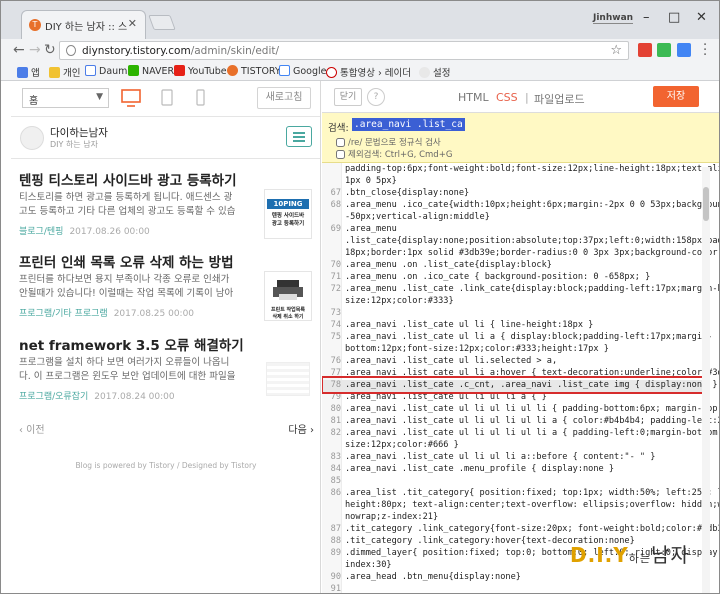 The width and height of the screenshot is (720, 594). Describe the element at coordinates (303, 71) in the screenshot. I see `bookmark-google: Google` at that location.